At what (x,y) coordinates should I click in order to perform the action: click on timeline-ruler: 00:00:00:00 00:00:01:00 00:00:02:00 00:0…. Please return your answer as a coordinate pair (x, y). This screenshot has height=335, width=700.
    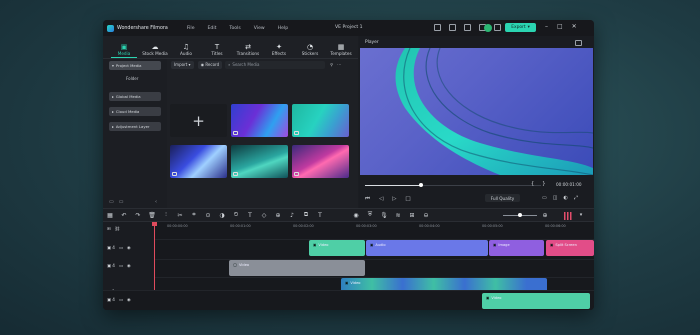
    Looking at the image, I should click on (374, 228).